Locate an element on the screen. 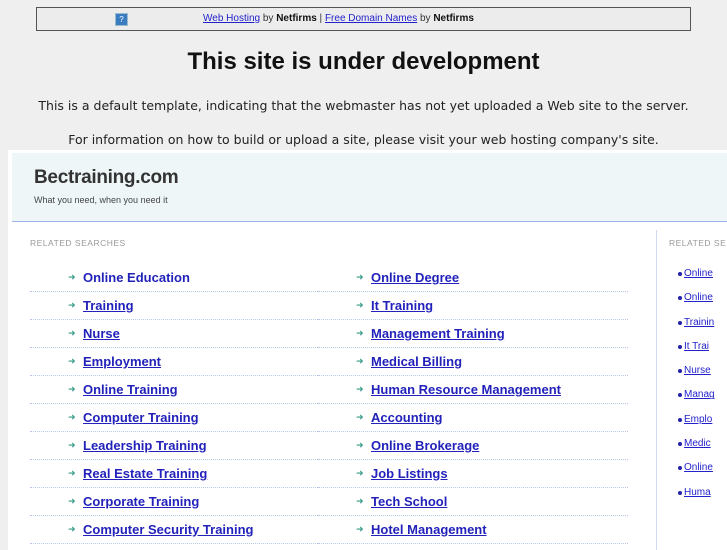  related-link: Management Training is located at coordinates (438, 333).